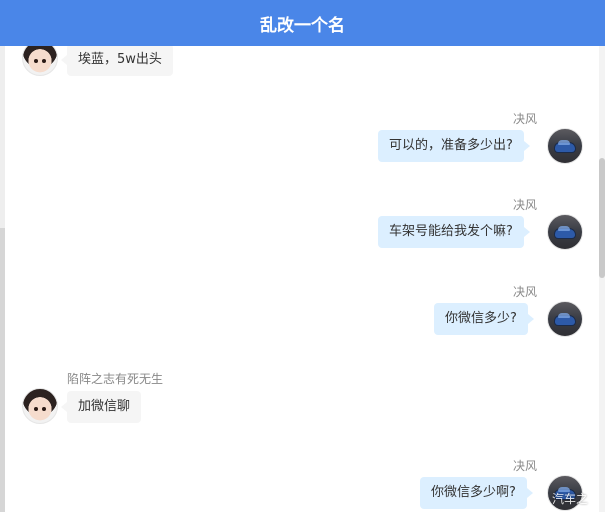 The image size is (605, 512). I want to click on message-bubble: 埃蓝，5w出头, so click(117, 60).